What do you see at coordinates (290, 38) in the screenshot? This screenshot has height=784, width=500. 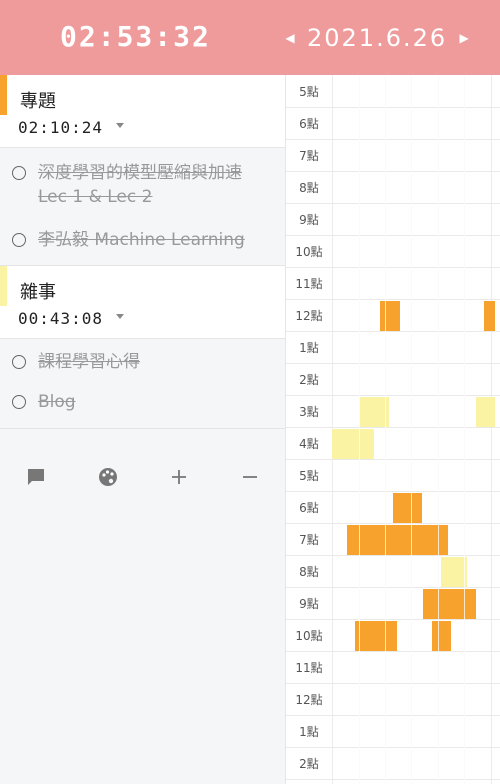 I see `prev-day-icon: ◀` at bounding box center [290, 38].